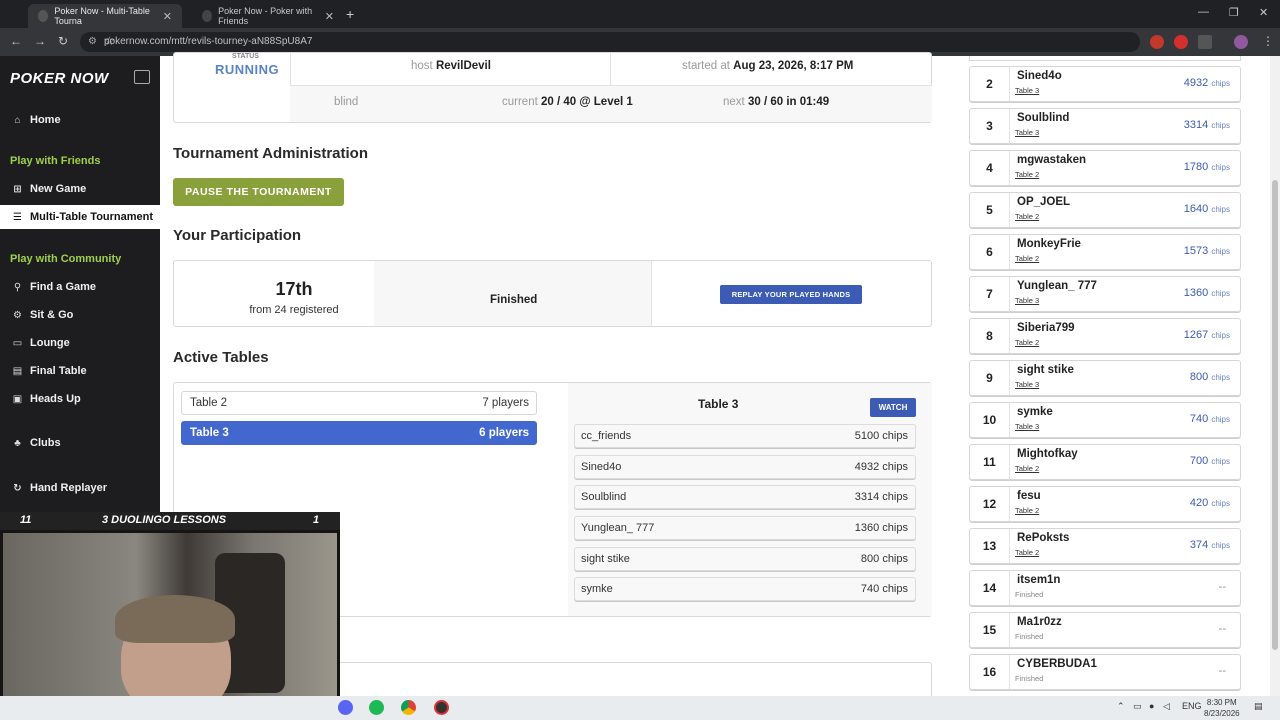 This screenshot has width=1280, height=720. Describe the element at coordinates (80, 443) in the screenshot. I see `sidebar-item-clubs: ♣ Clubs` at that location.